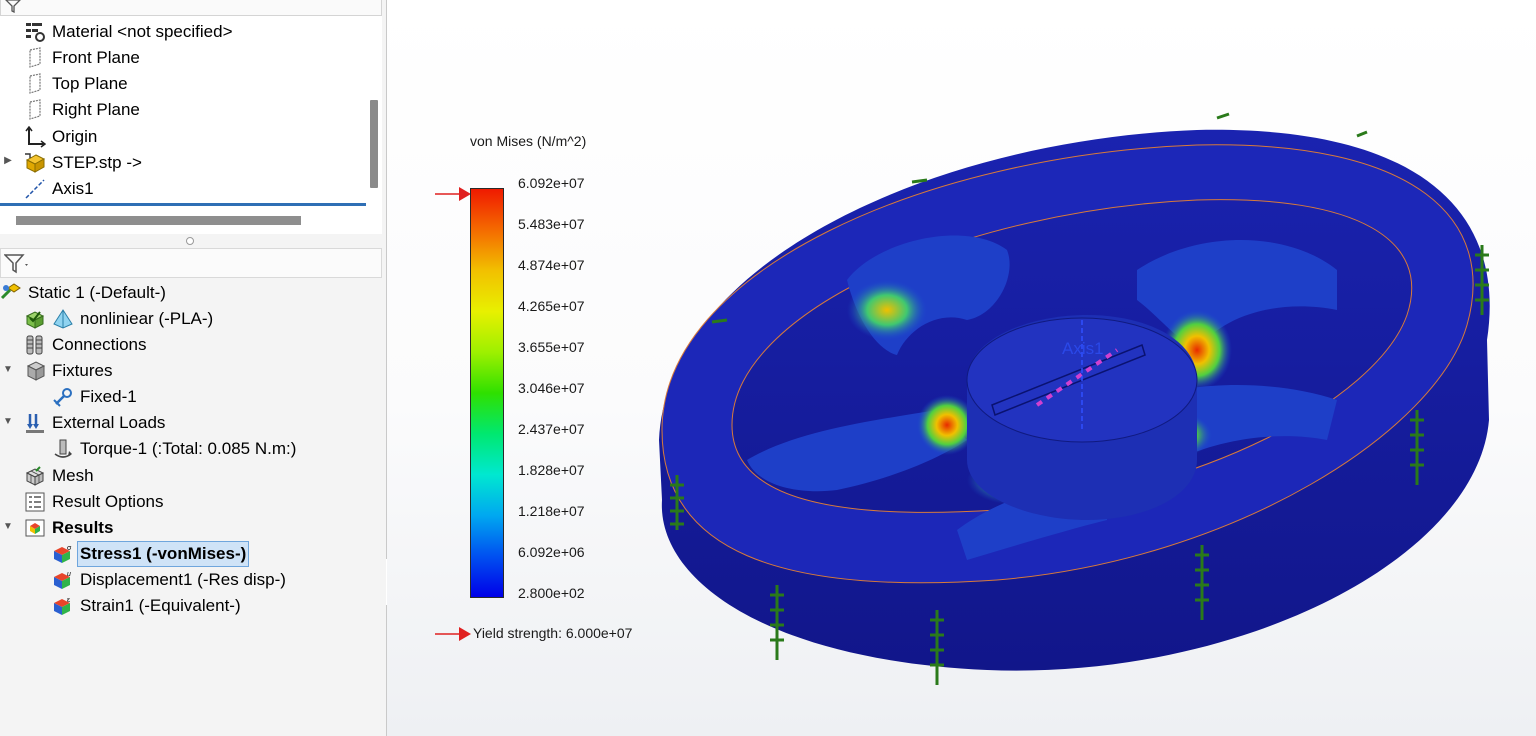  What do you see at coordinates (551, 552) in the screenshot?
I see `legend-tick-label: 6.092e+06` at bounding box center [551, 552].